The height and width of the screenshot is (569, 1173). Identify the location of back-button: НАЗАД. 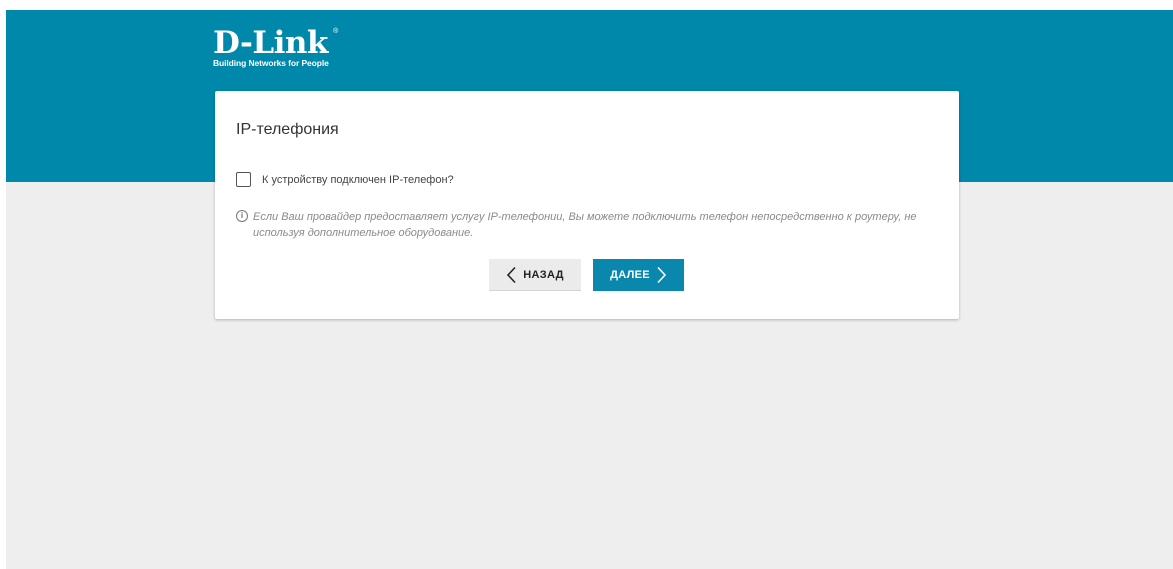
(535, 275).